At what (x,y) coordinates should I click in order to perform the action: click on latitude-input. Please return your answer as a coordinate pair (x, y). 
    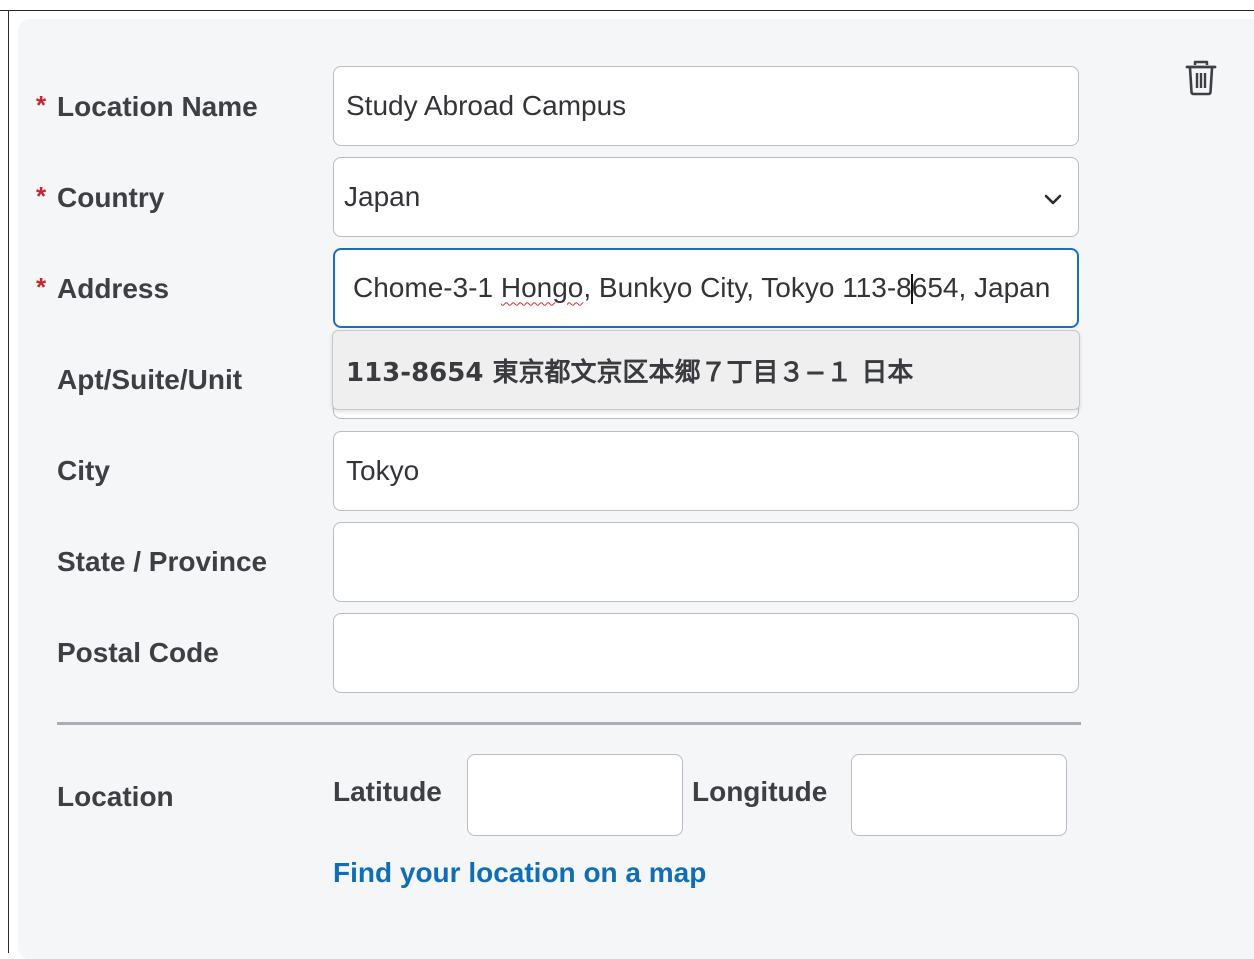
    Looking at the image, I should click on (575, 795).